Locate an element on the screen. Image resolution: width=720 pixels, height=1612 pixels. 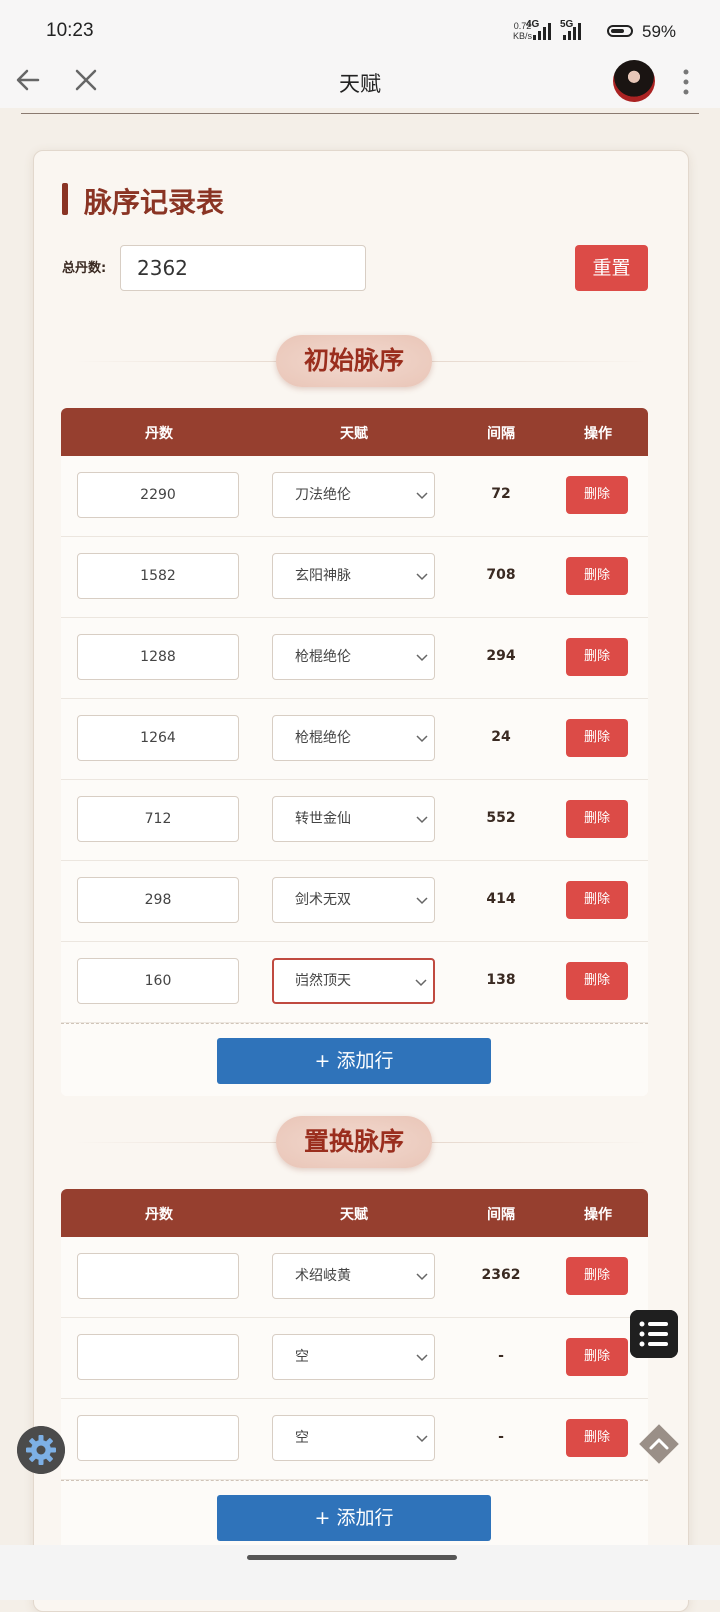
net-speed-unit: KB/s is located at coordinates (523, 36).